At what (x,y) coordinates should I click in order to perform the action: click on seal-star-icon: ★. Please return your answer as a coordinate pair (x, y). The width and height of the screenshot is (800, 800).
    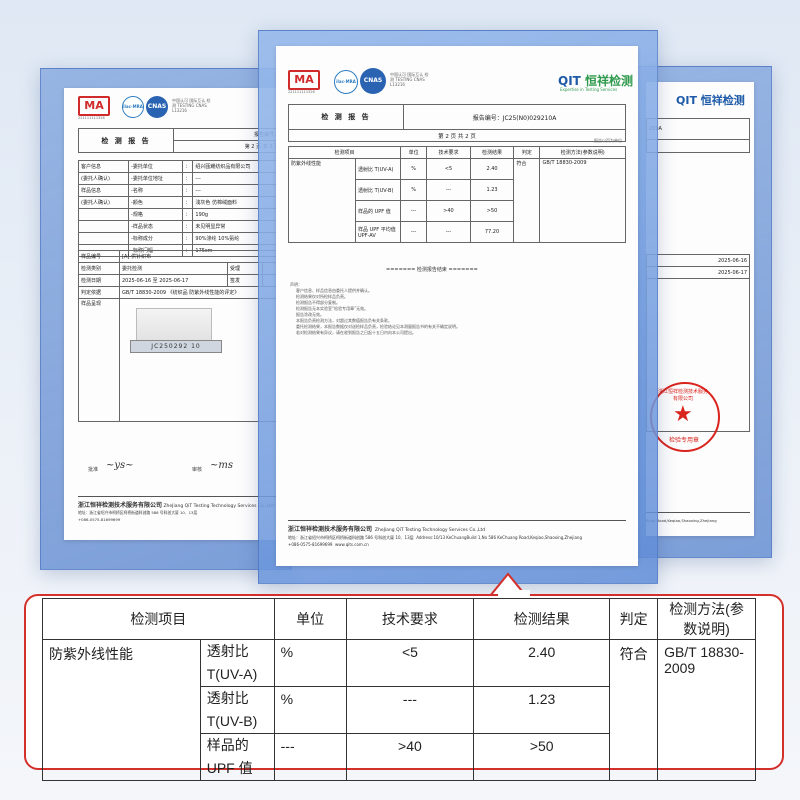
    Looking at the image, I should click on (683, 414).